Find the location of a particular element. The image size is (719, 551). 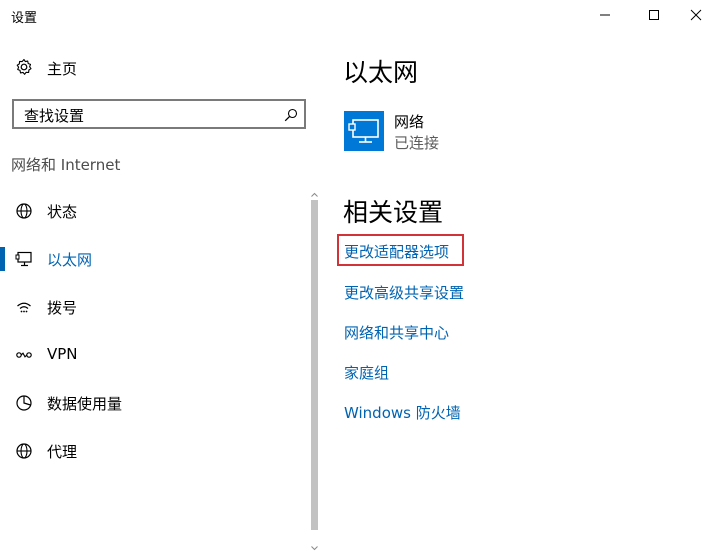

maximize-icon is located at coordinates (654, 15).